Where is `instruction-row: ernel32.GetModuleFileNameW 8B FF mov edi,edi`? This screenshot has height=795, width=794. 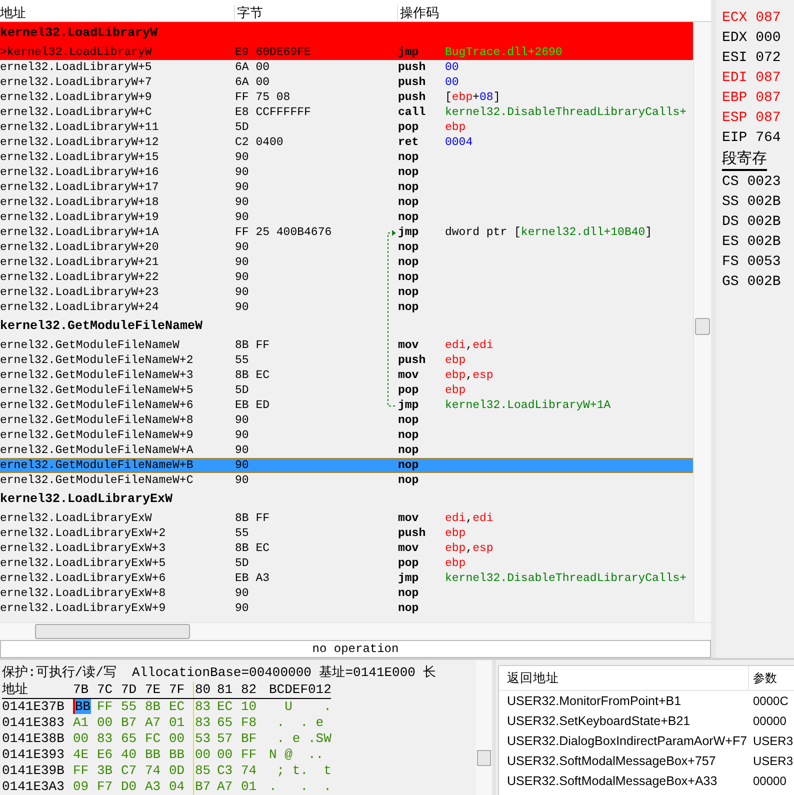 instruction-row: ernel32.GetModuleFileNameW 8B FF mov edi,edi is located at coordinates (346, 345).